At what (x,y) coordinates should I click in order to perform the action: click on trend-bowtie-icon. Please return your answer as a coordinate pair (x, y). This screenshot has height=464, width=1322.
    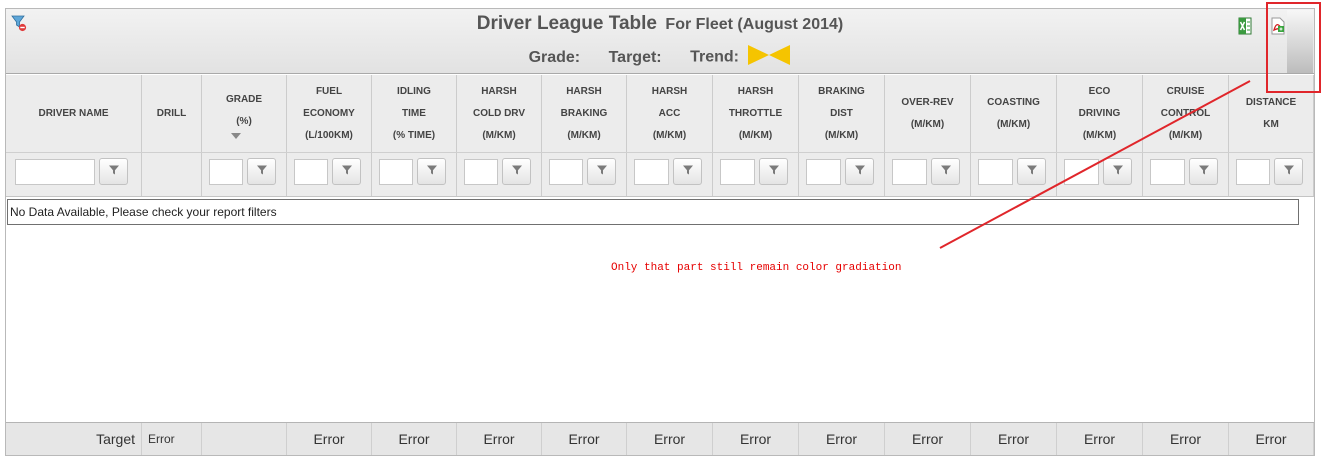
    Looking at the image, I should click on (769, 57).